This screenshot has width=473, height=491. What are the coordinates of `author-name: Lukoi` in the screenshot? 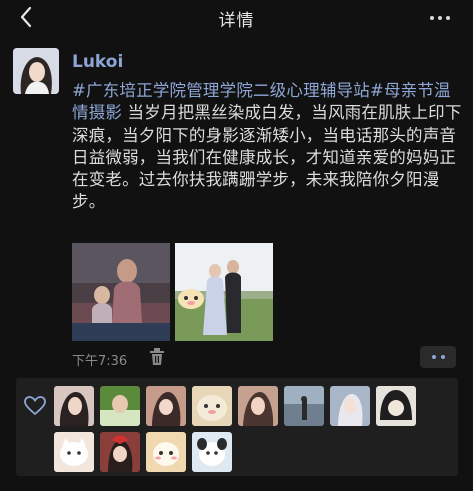 It's located at (97, 62).